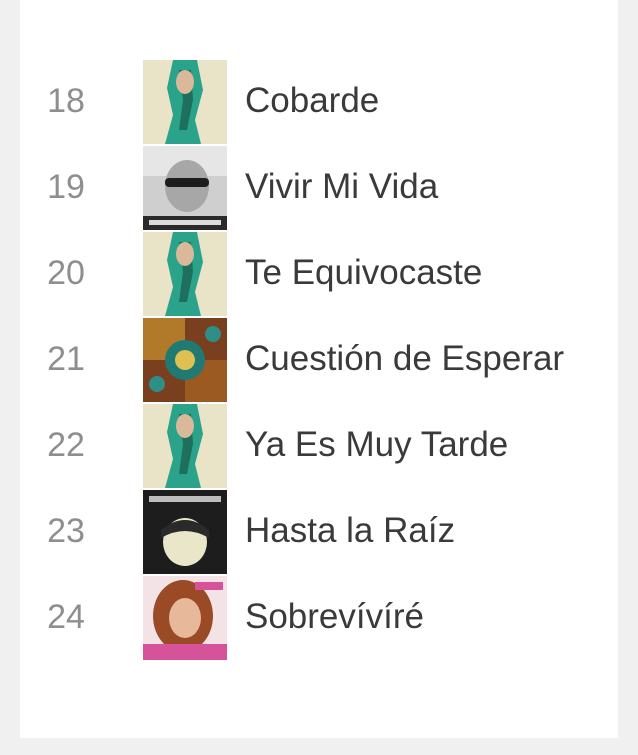 The height and width of the screenshot is (755, 638). I want to click on track-rank: 21, so click(66, 359).